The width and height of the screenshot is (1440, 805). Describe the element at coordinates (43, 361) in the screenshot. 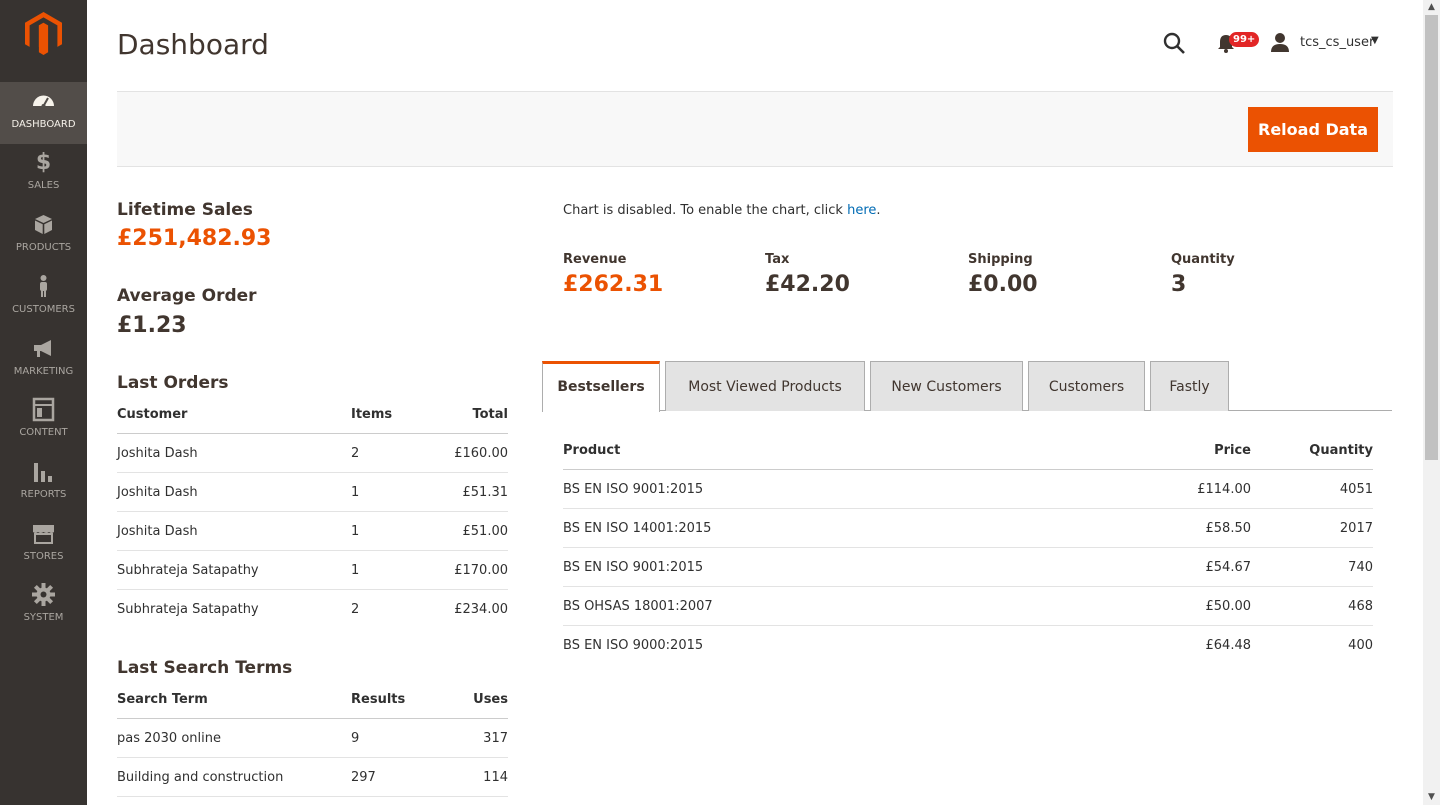

I see `nav-marketing: MARKETING` at that location.